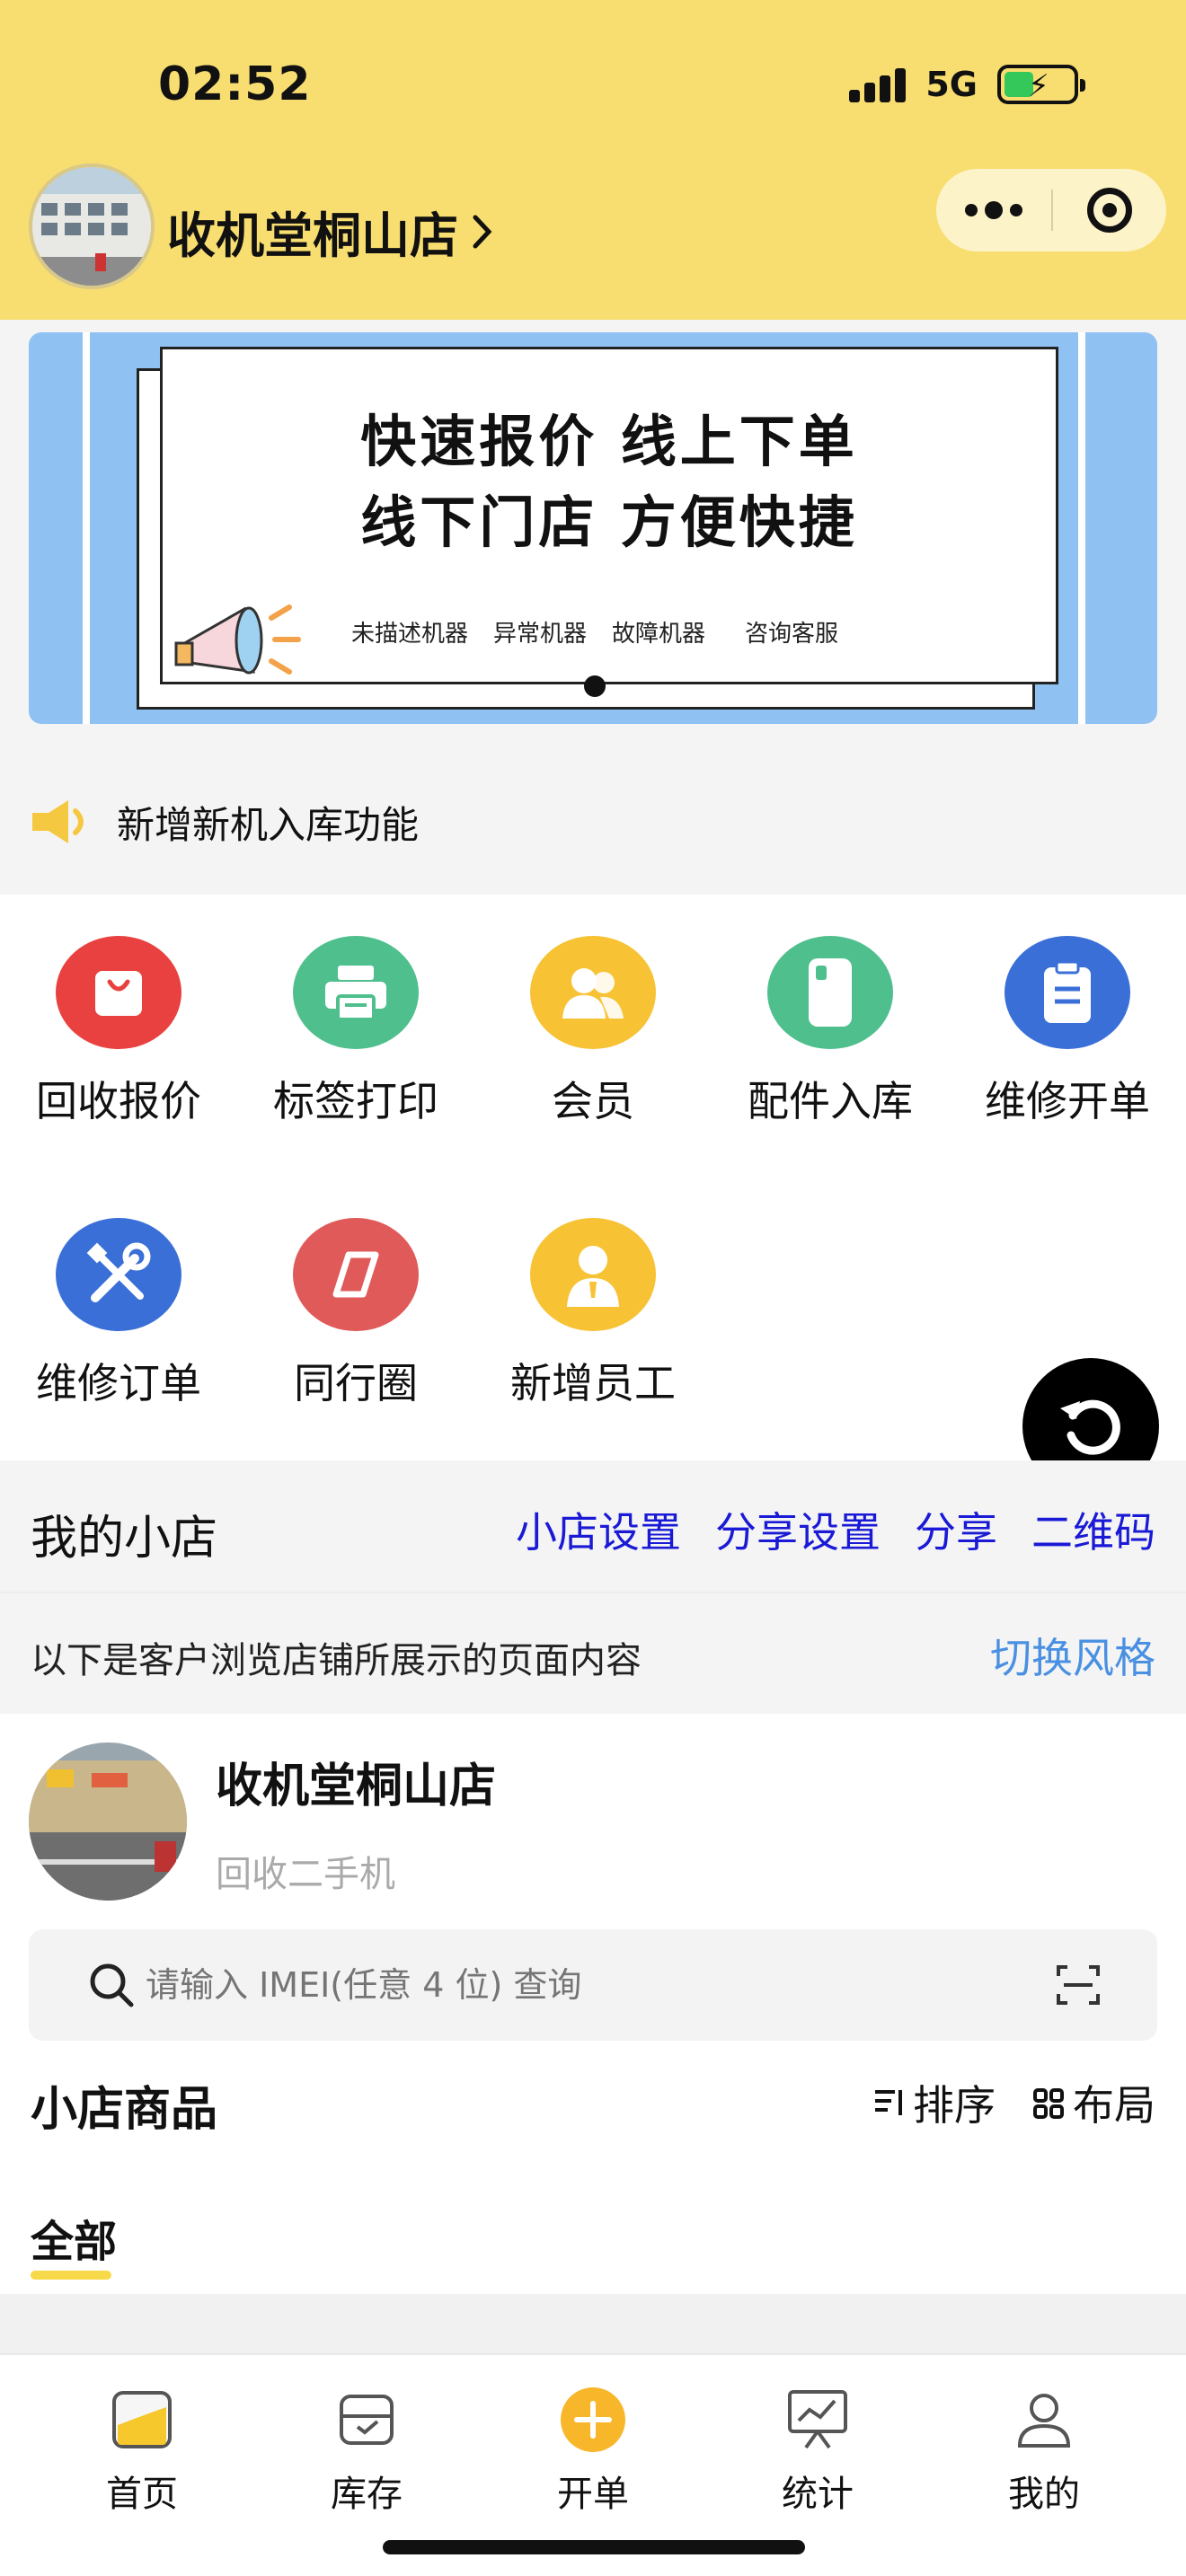  Describe the element at coordinates (118, 1274) in the screenshot. I see `tools-icon` at that location.